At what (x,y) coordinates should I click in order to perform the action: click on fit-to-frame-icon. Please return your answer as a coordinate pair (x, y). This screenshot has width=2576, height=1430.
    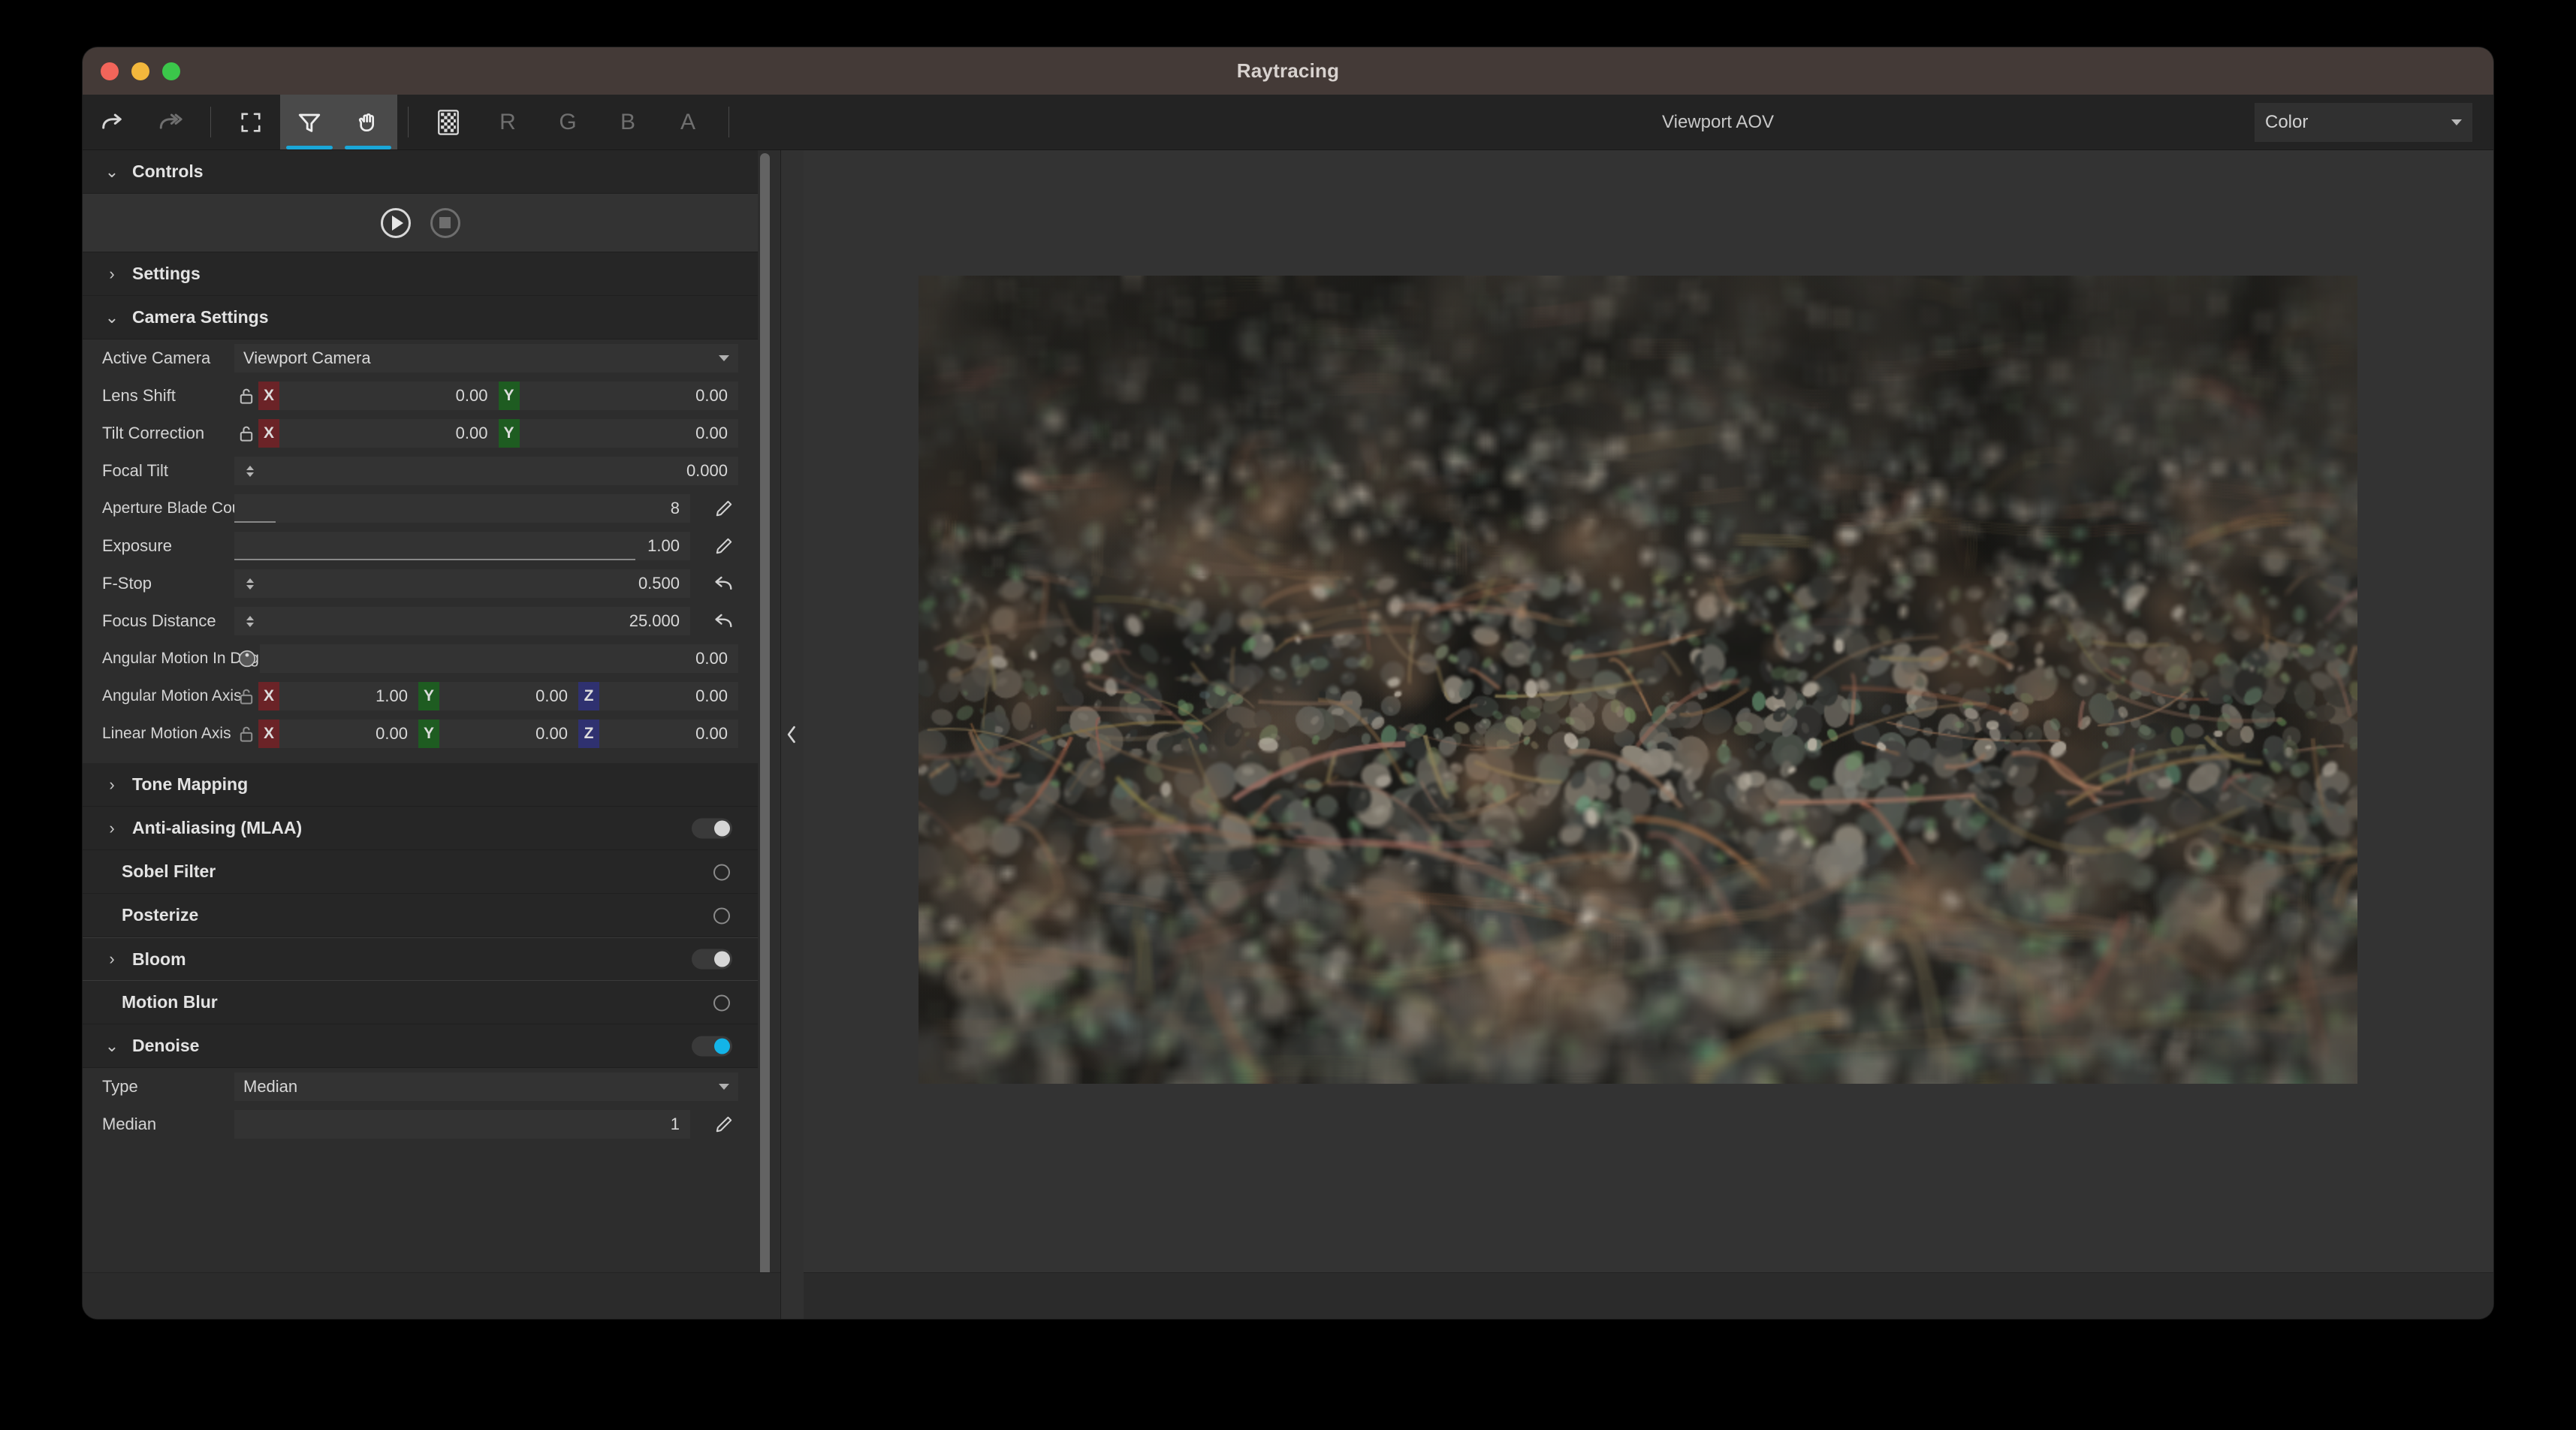
    Looking at the image, I should click on (251, 122).